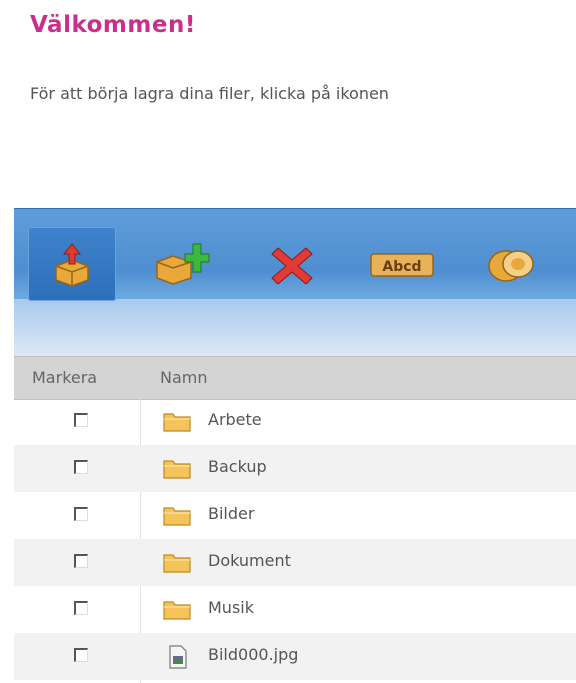 This screenshot has width=576, height=683. I want to click on toolbar-band, so click(295, 328).